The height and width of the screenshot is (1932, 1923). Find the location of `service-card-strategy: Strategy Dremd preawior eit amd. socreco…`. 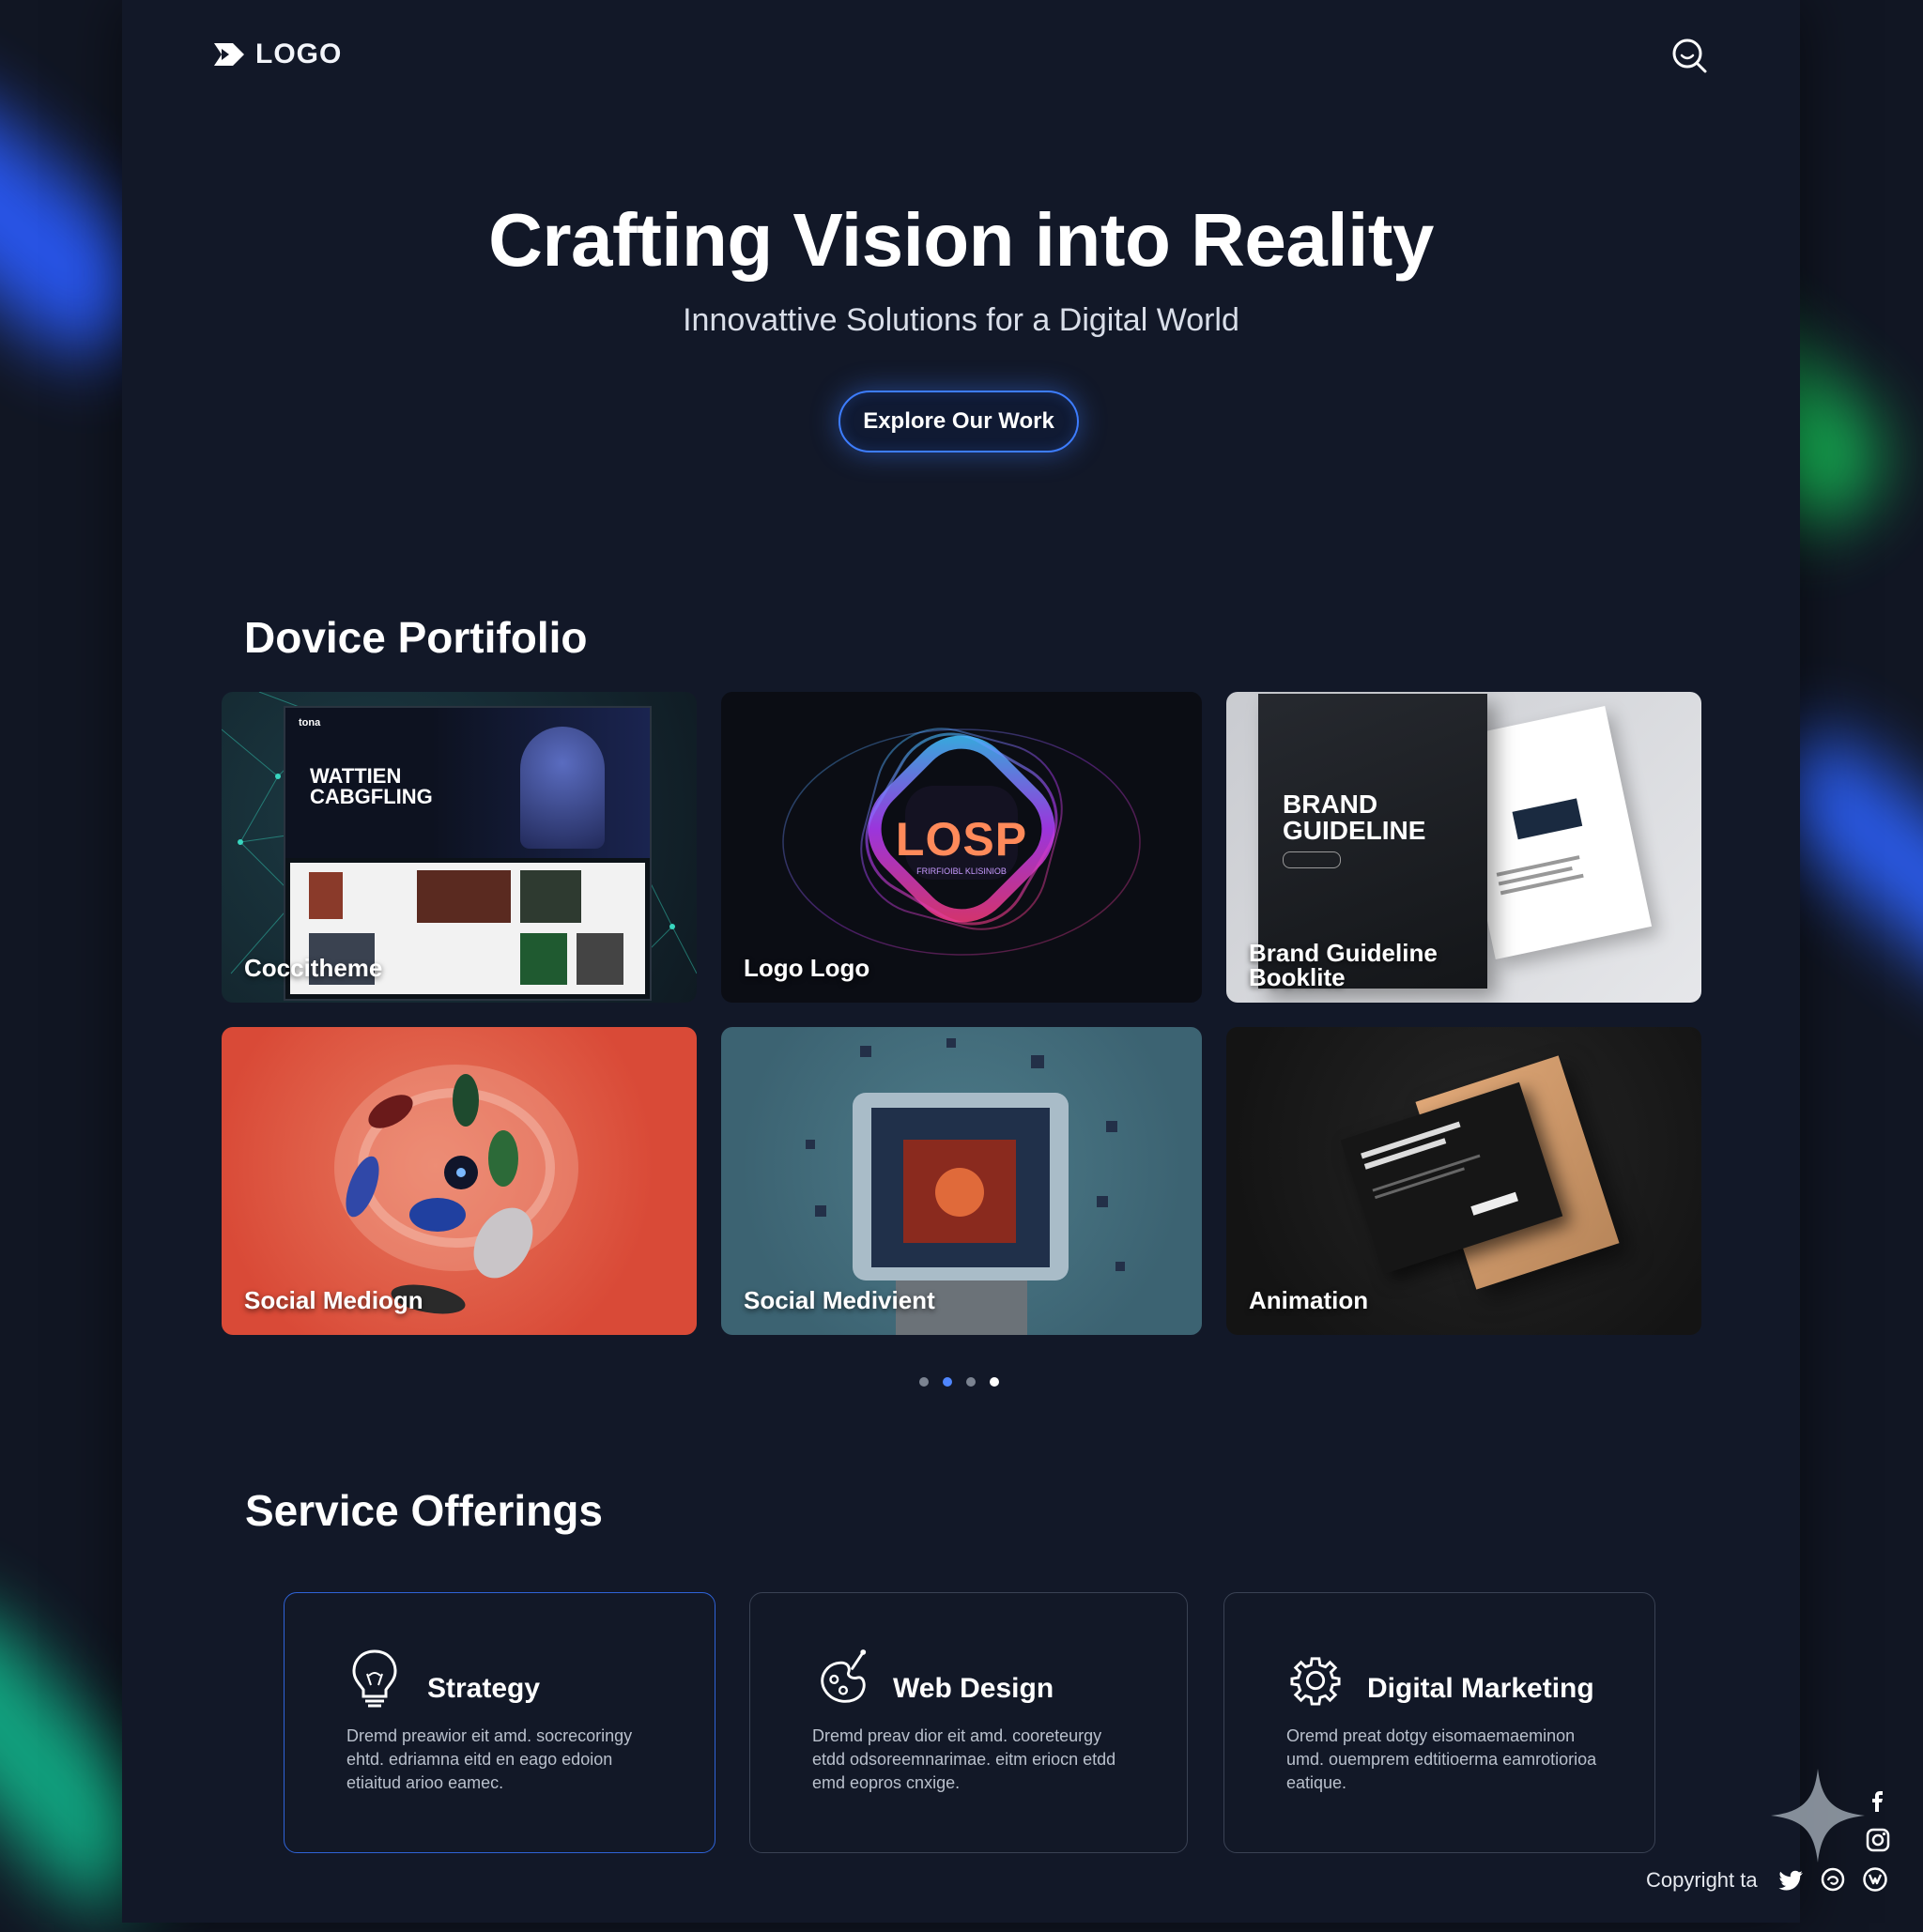

service-card-strategy: Strategy Dremd preawior eit amd. socreco… is located at coordinates (499, 1723).